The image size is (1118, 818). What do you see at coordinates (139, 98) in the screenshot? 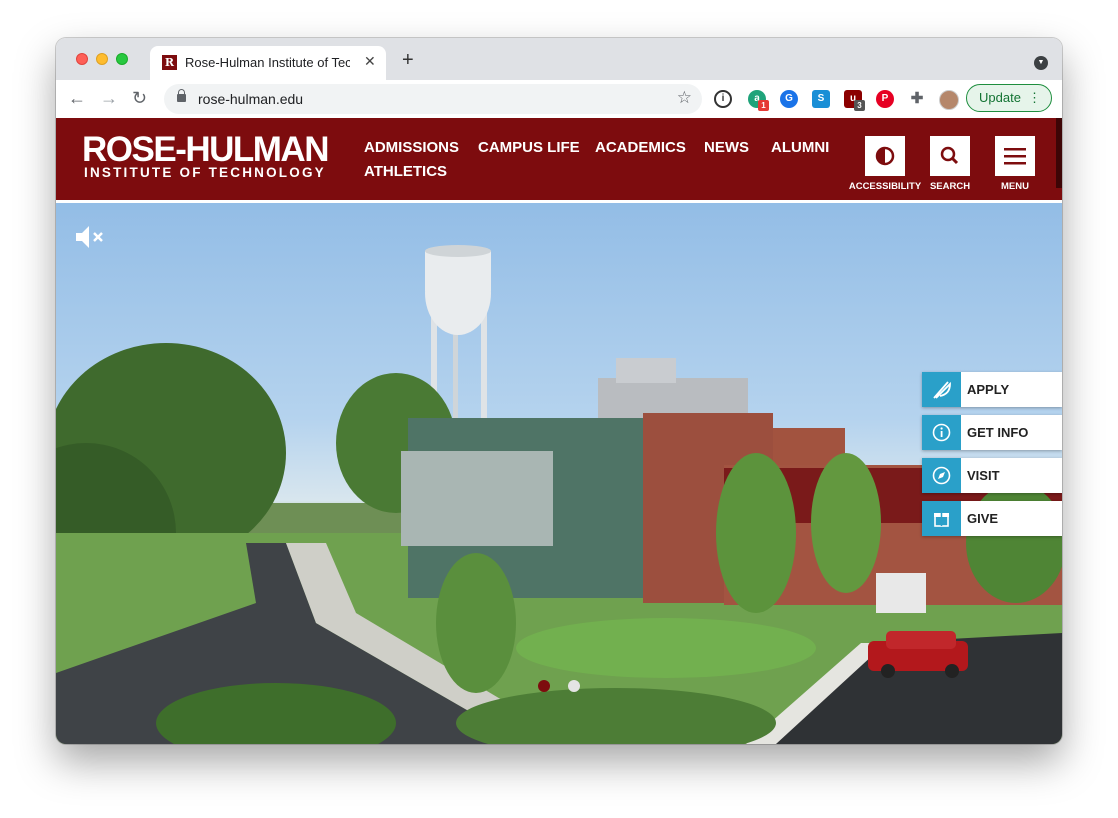
I see `reload-icon: ↻` at bounding box center [139, 98].